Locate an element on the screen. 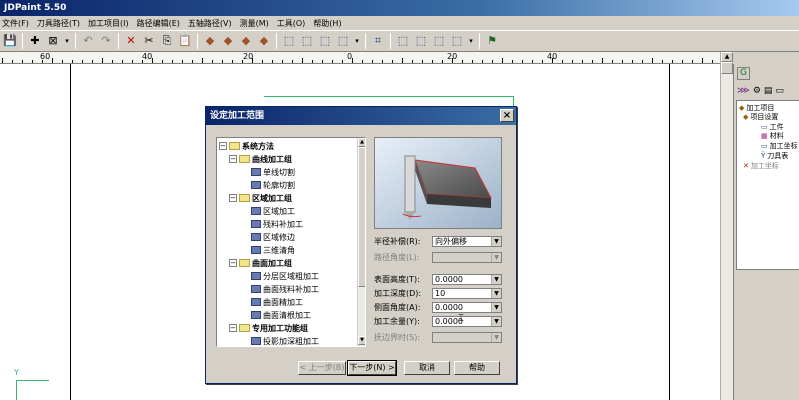 The height and width of the screenshot is (400, 799). menu-machining-project: 加工项目(I) is located at coordinates (108, 23).